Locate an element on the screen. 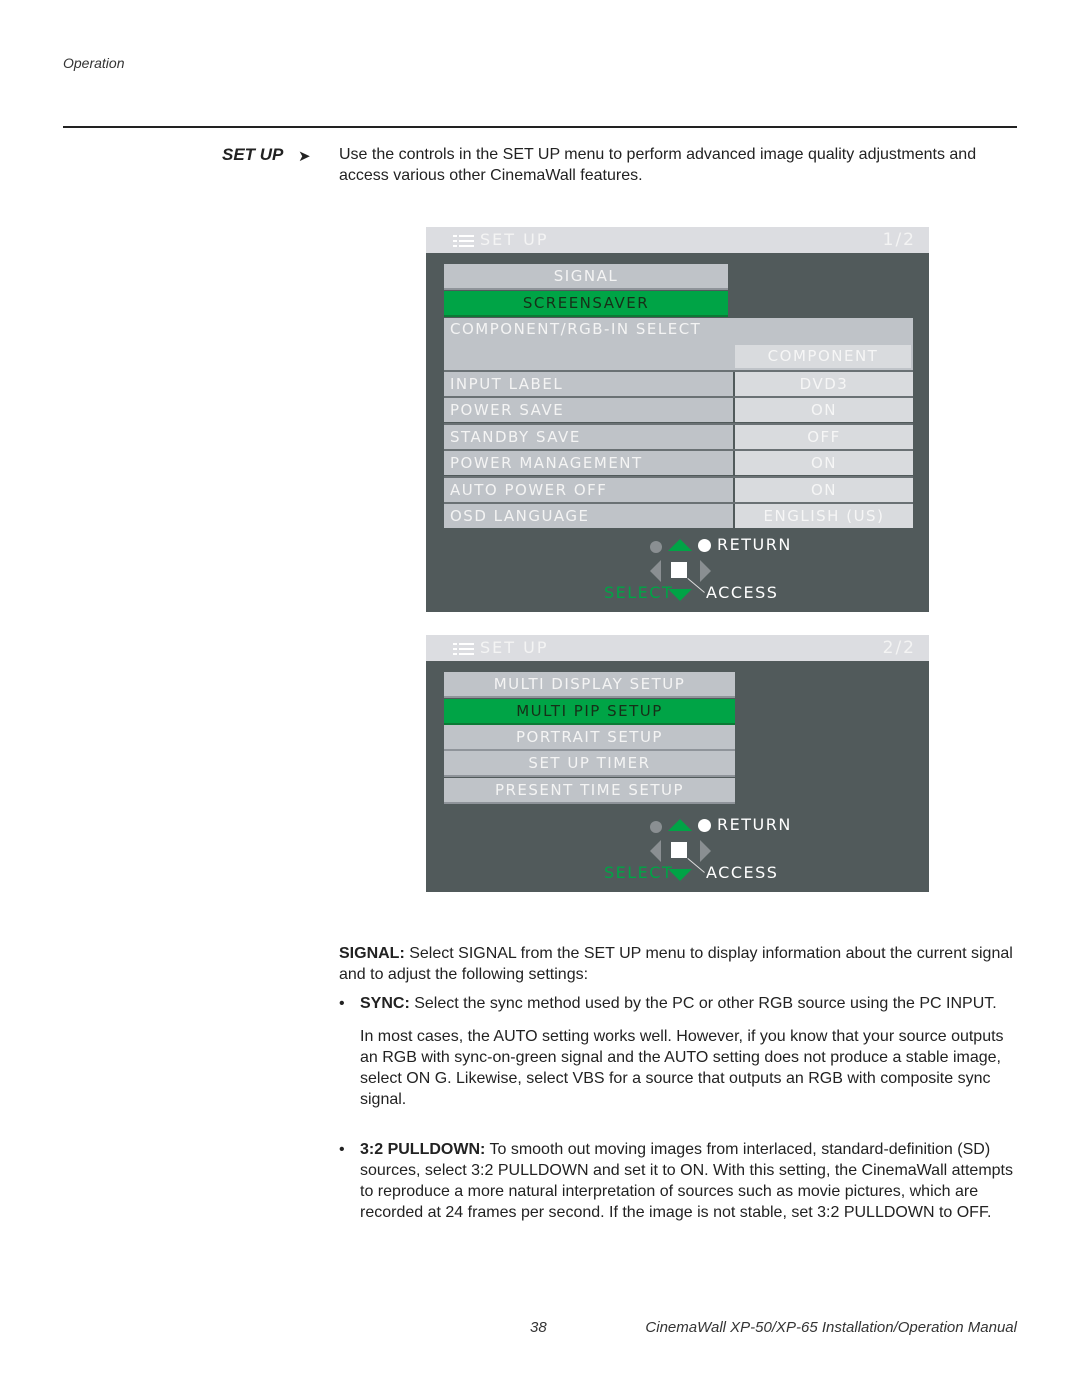 Image resolution: width=1080 pixels, height=1397 pixels. osd-page-indicator: 1/2 is located at coordinates (899, 240).